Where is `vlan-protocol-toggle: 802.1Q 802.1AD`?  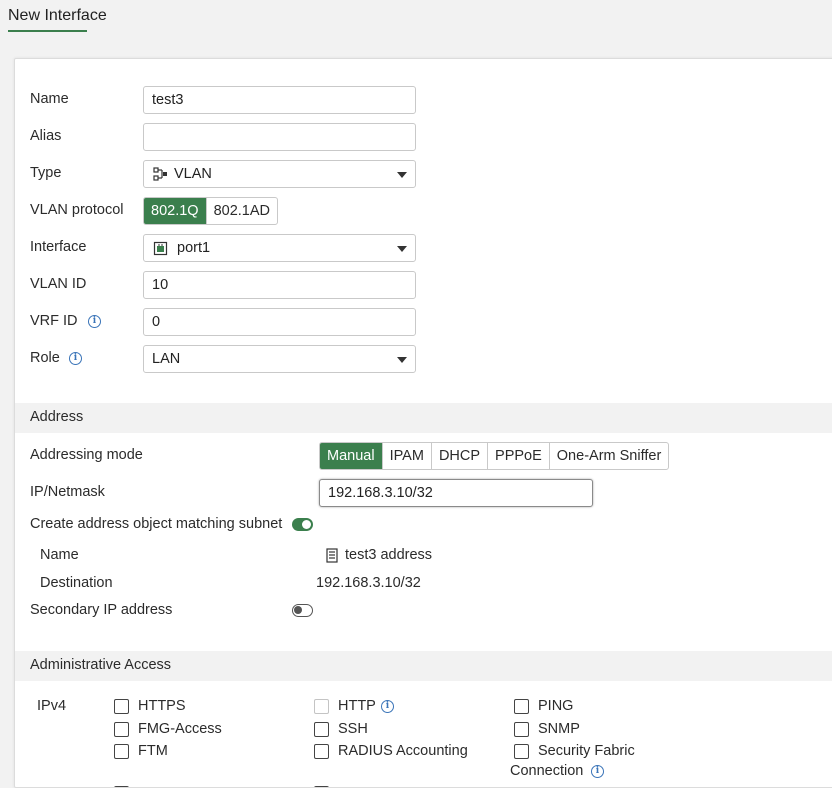 vlan-protocol-toggle: 802.1Q 802.1AD is located at coordinates (211, 211).